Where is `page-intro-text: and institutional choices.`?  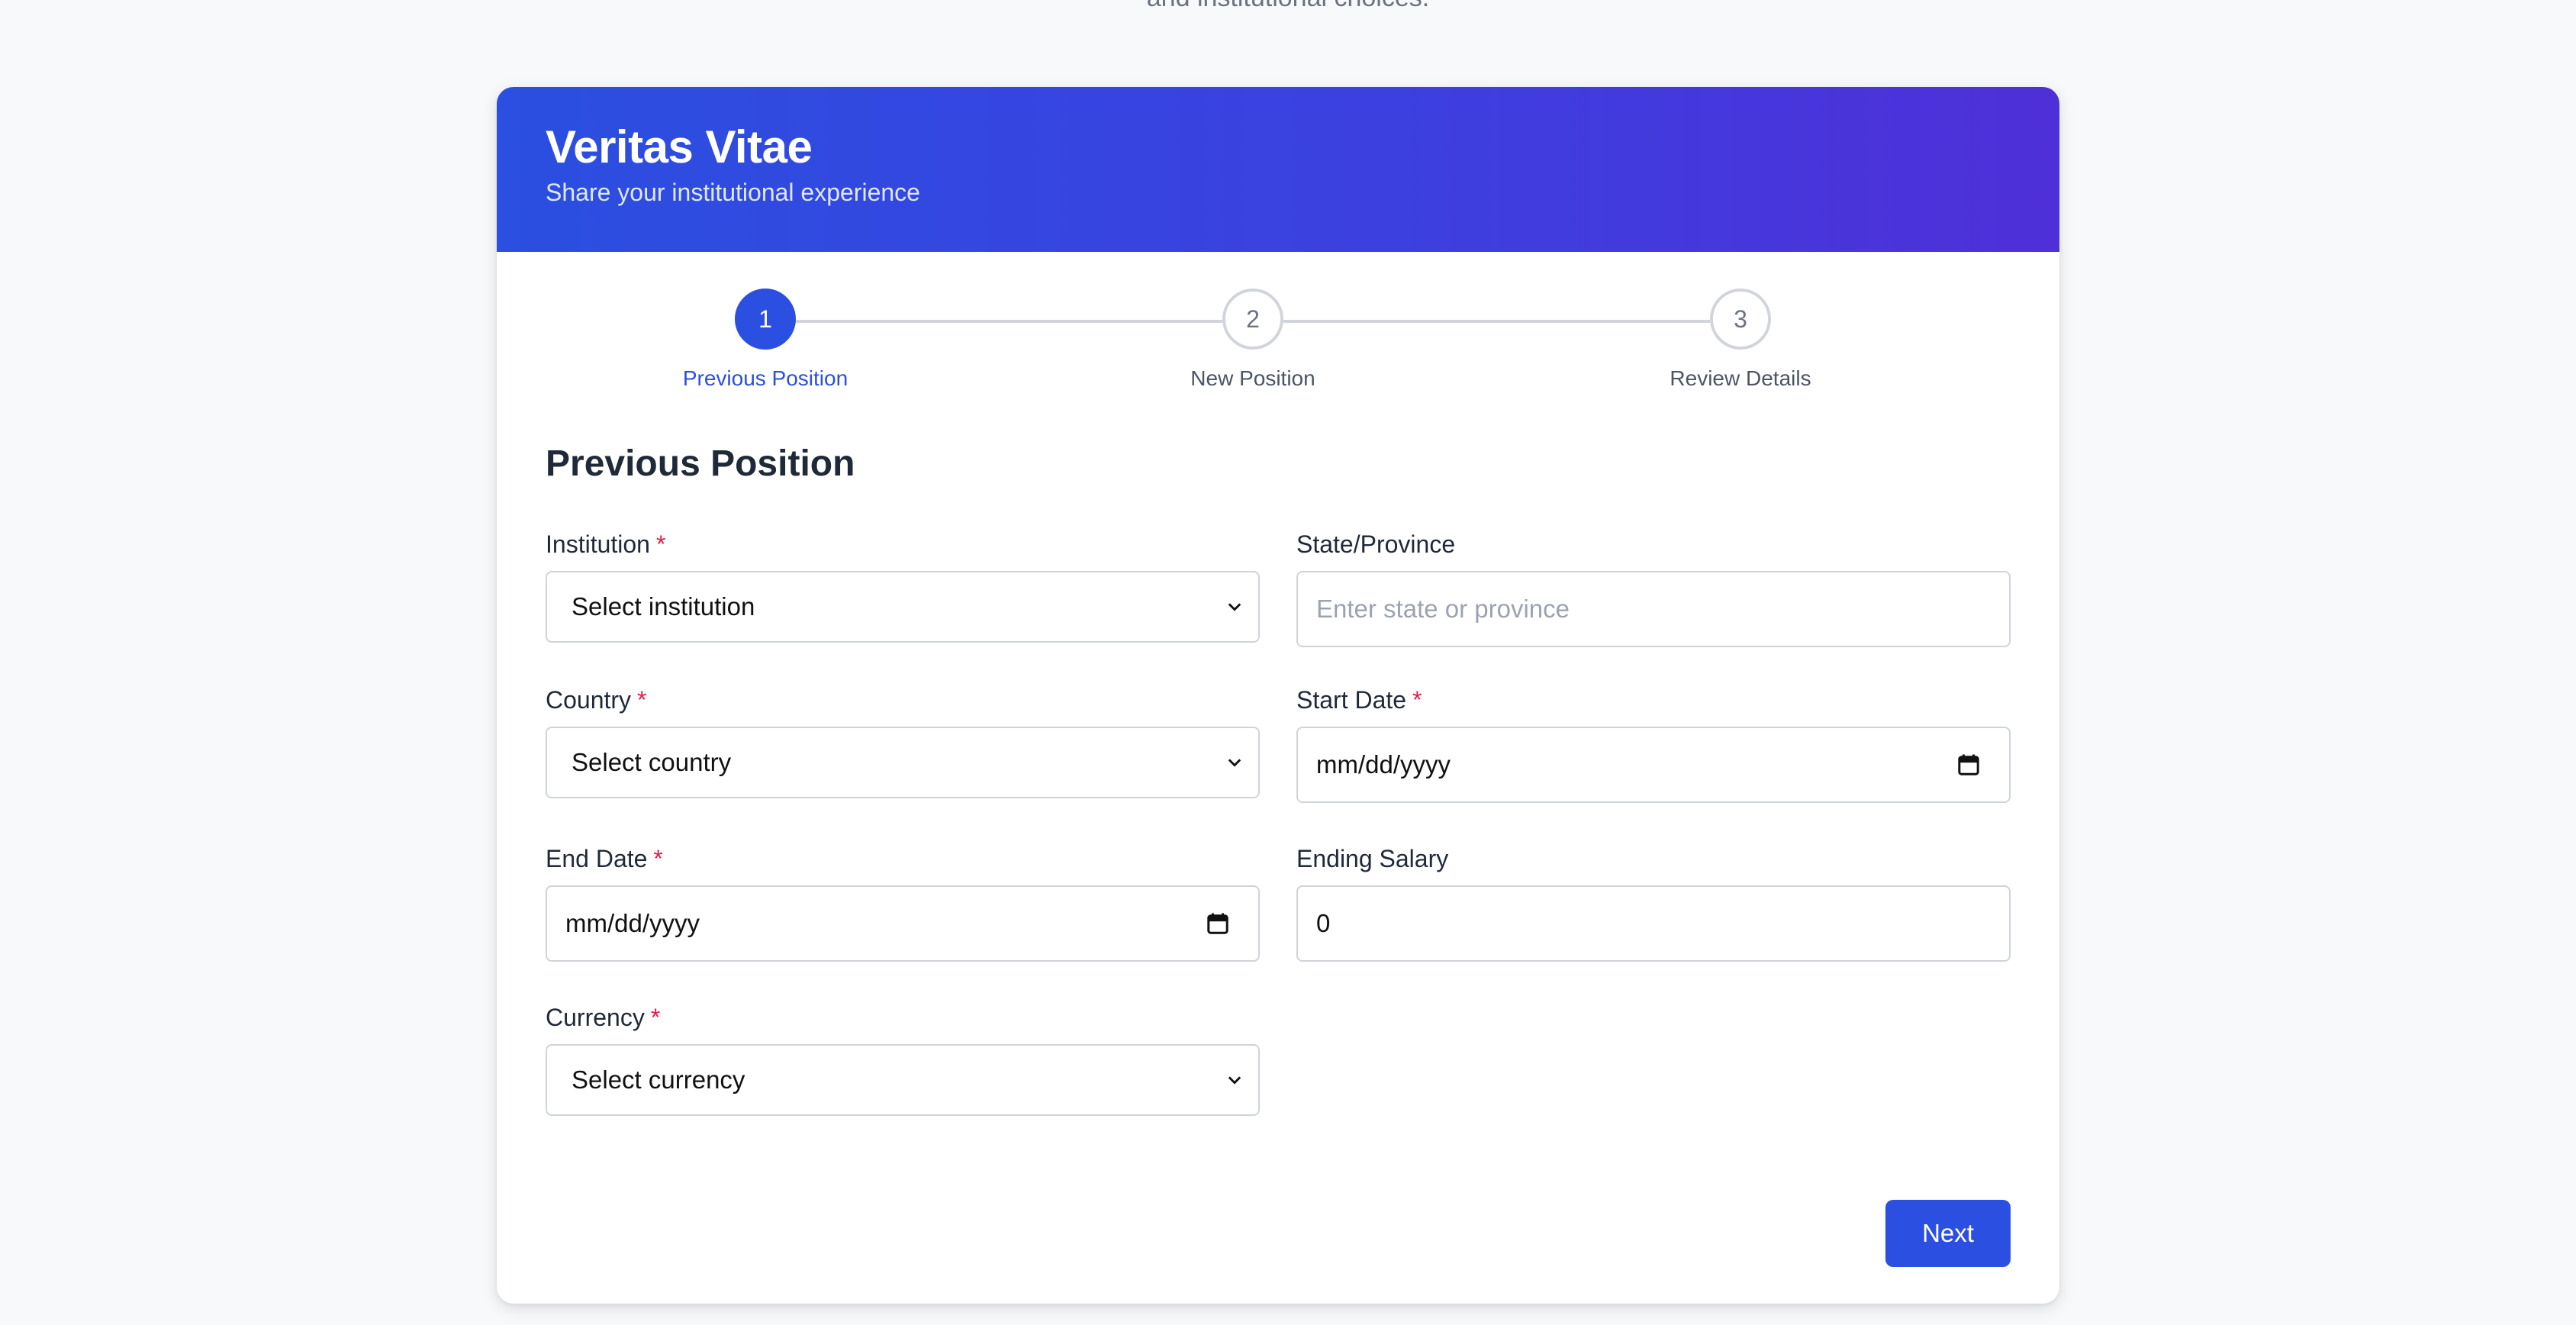 page-intro-text: and institutional choices. is located at coordinates (1288, 6).